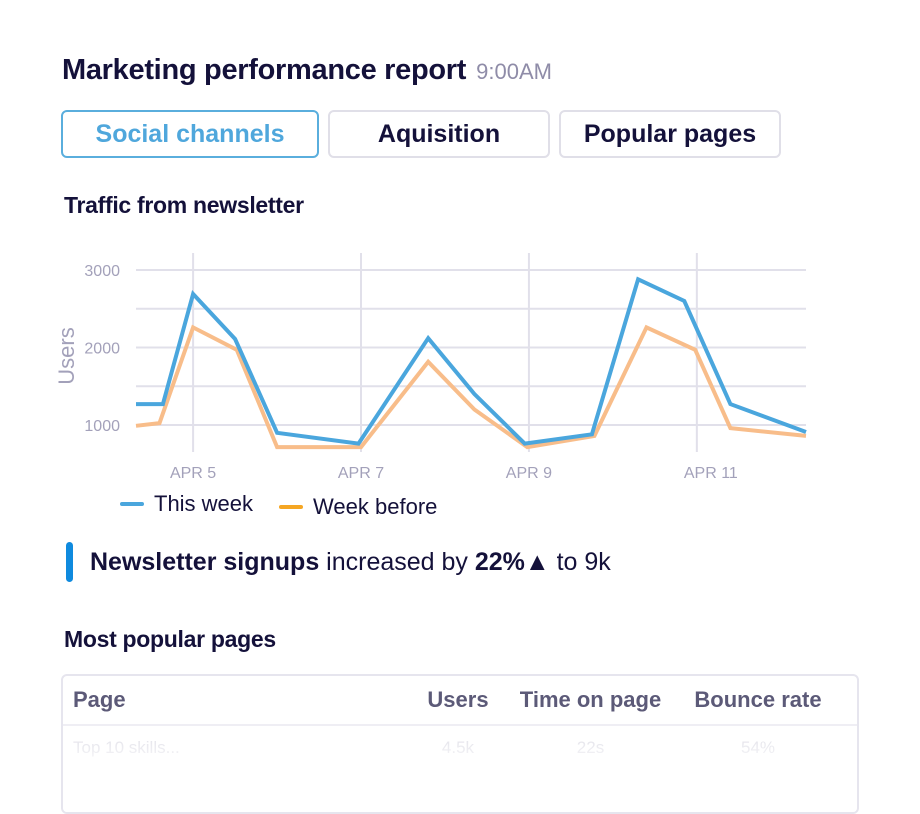 This screenshot has height=814, width=920. I want to click on y-axis-label: Users, so click(66, 355).